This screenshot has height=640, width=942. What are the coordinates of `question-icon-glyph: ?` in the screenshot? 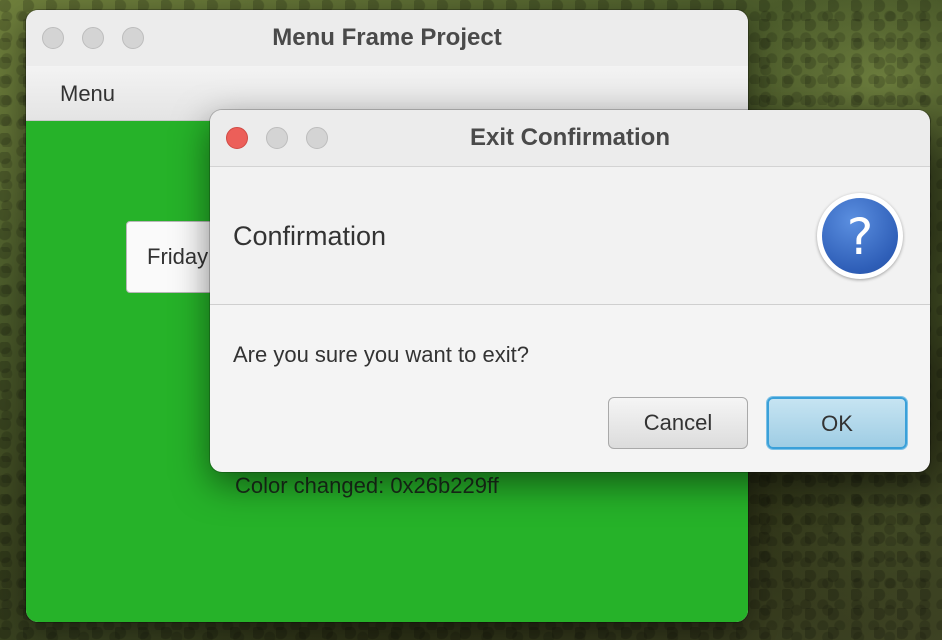 It's located at (860, 236).